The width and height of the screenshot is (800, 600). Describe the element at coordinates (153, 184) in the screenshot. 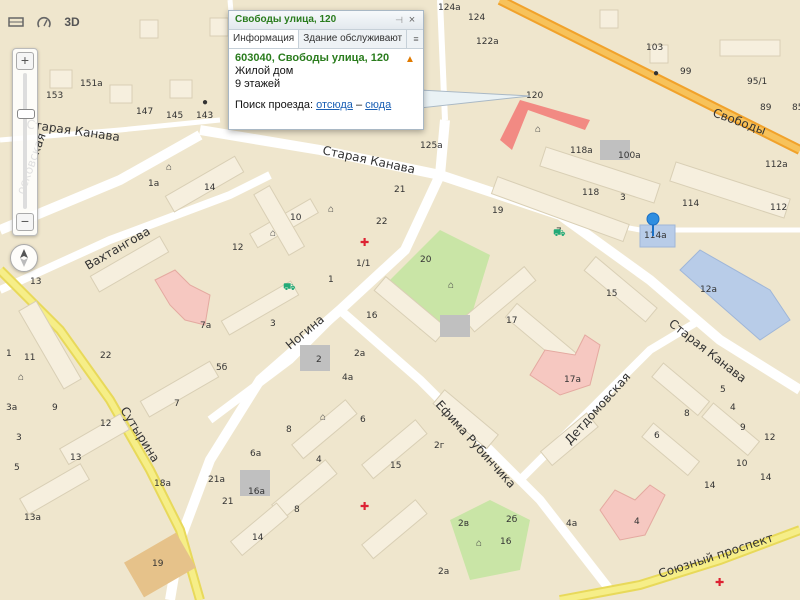

I see `house-number: 1а` at that location.